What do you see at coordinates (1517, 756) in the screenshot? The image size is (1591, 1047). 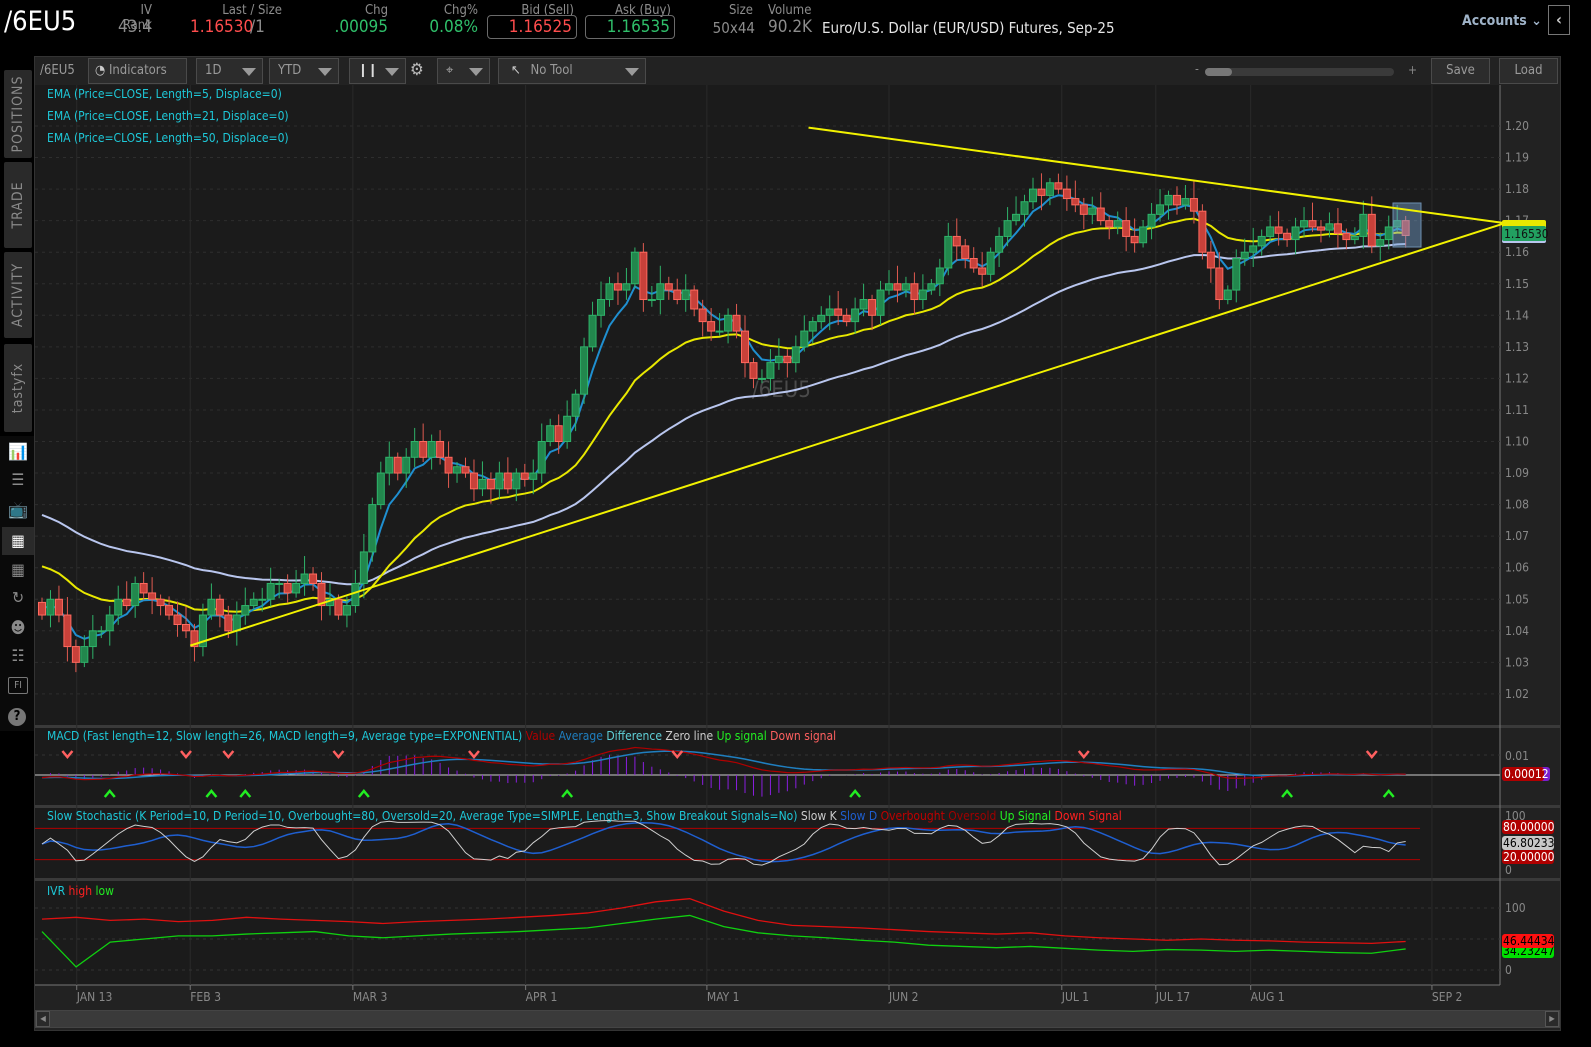 I see `macd-tick-label: 0.01` at bounding box center [1517, 756].